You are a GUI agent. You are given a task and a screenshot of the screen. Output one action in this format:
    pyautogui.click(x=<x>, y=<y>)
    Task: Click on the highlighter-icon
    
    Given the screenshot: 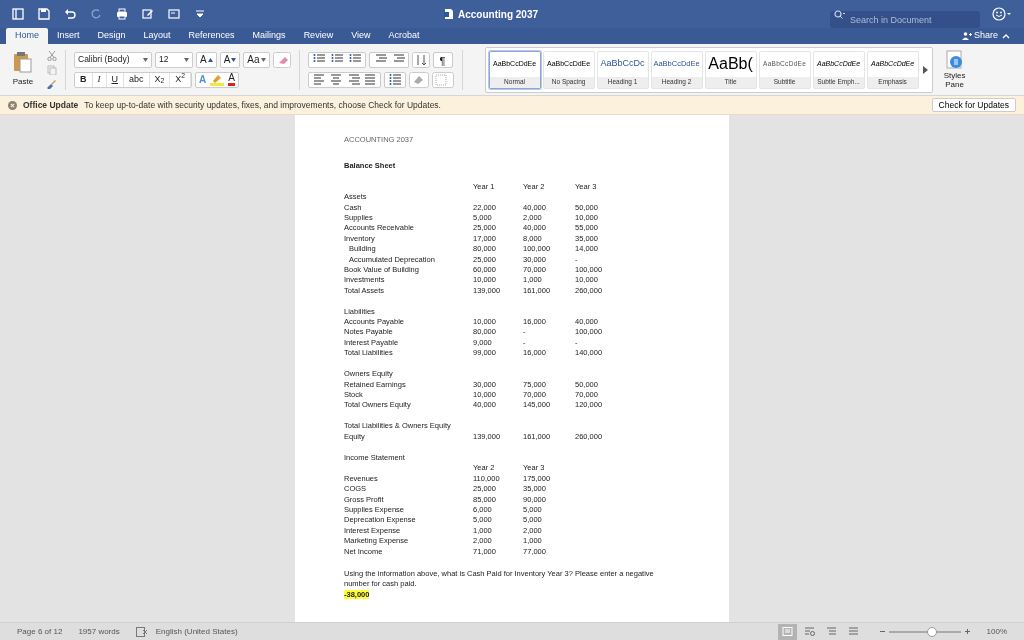 What is the action you would take?
    pyautogui.click(x=217, y=79)
    